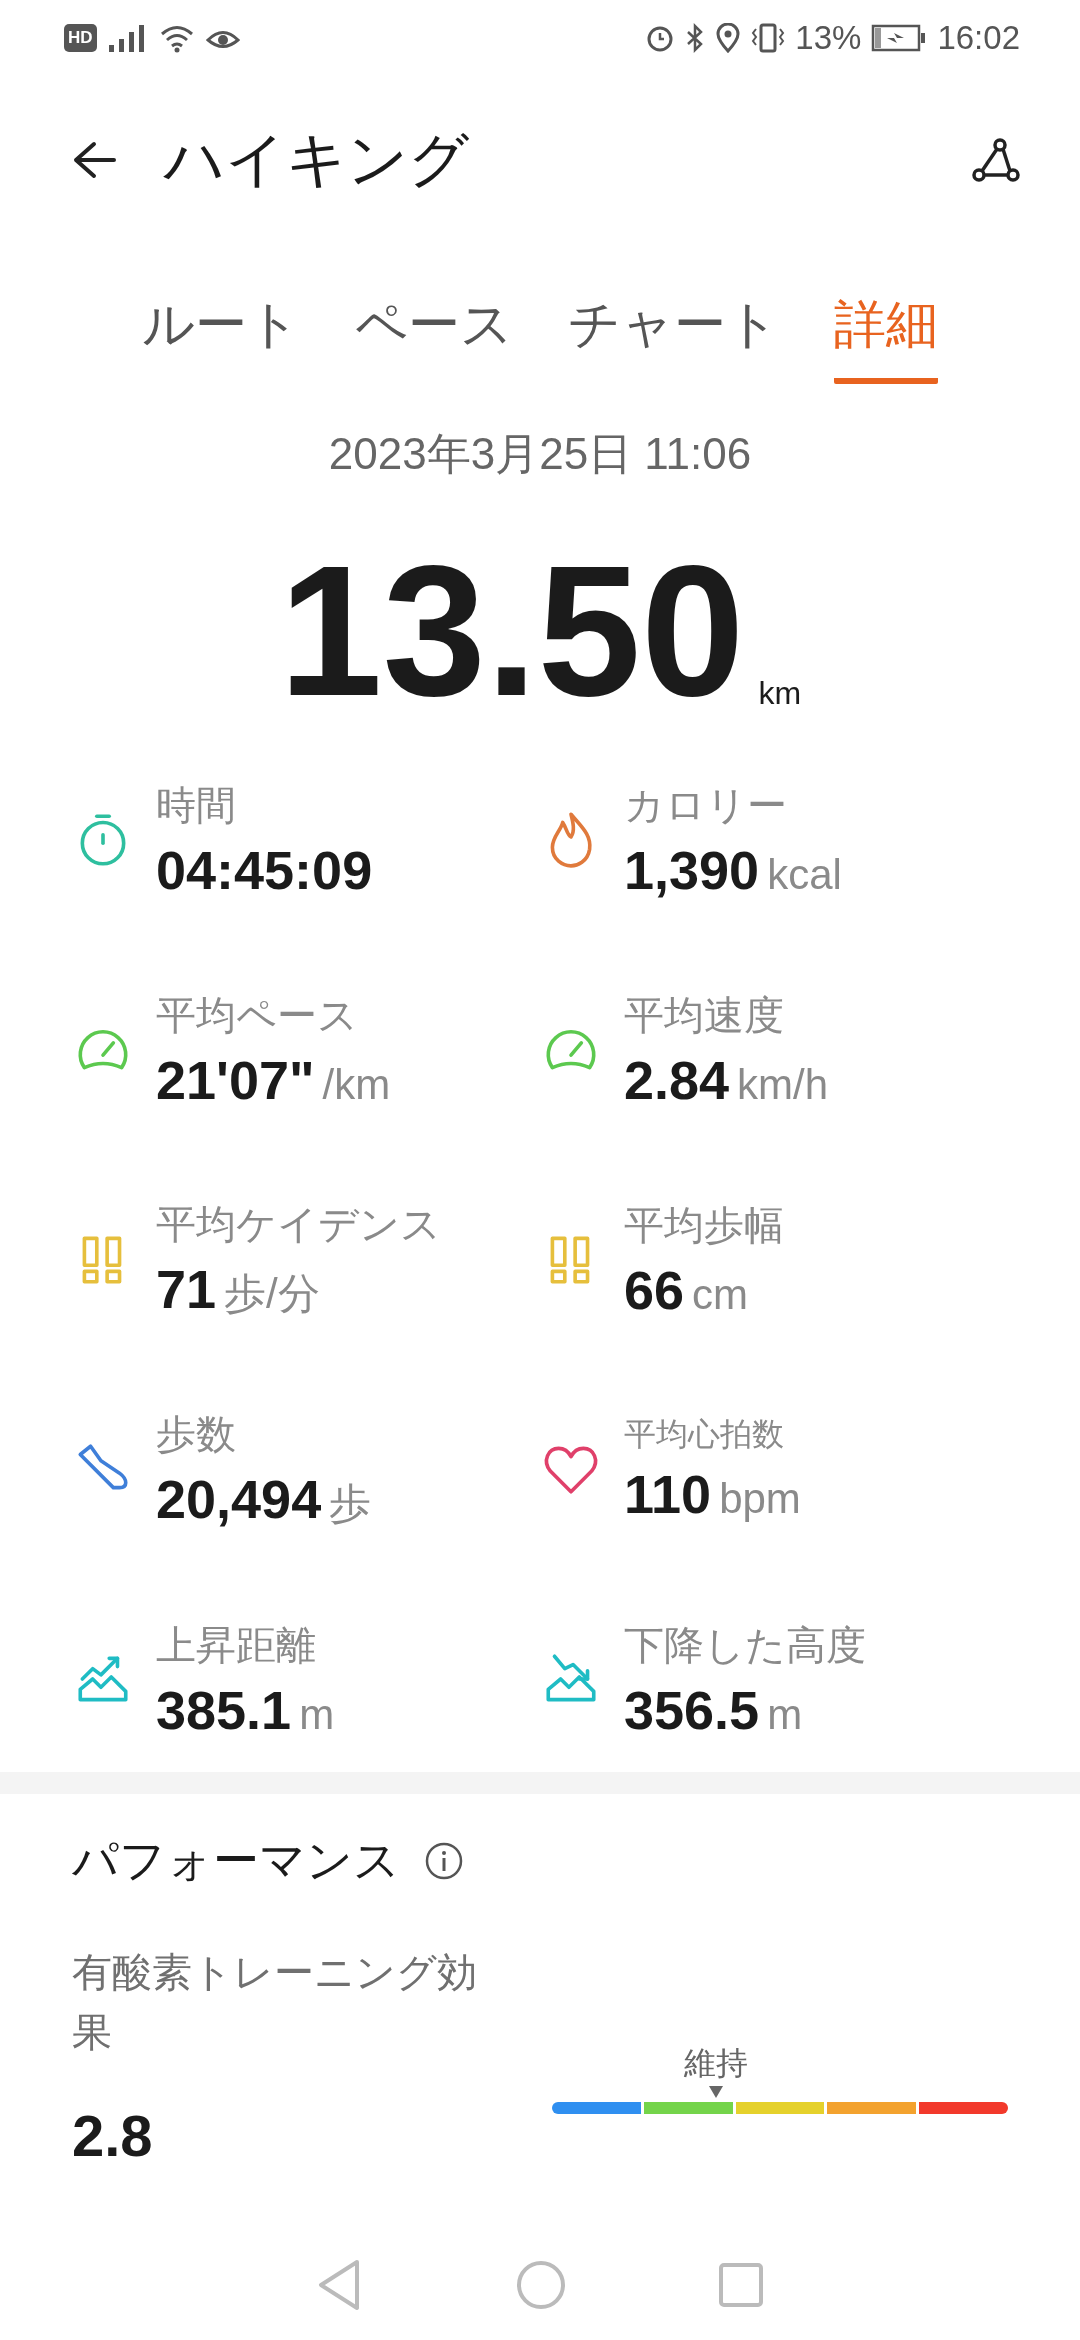 The width and height of the screenshot is (1080, 2340). What do you see at coordinates (704, 1015) in the screenshot?
I see `stat-label: 平均速度` at bounding box center [704, 1015].